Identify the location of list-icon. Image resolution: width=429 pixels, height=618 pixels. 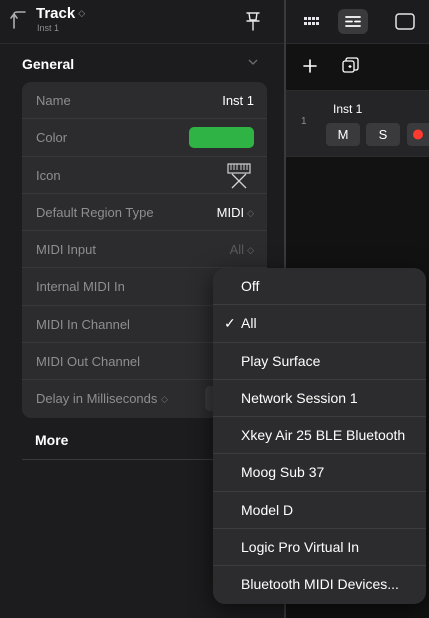
(353, 21).